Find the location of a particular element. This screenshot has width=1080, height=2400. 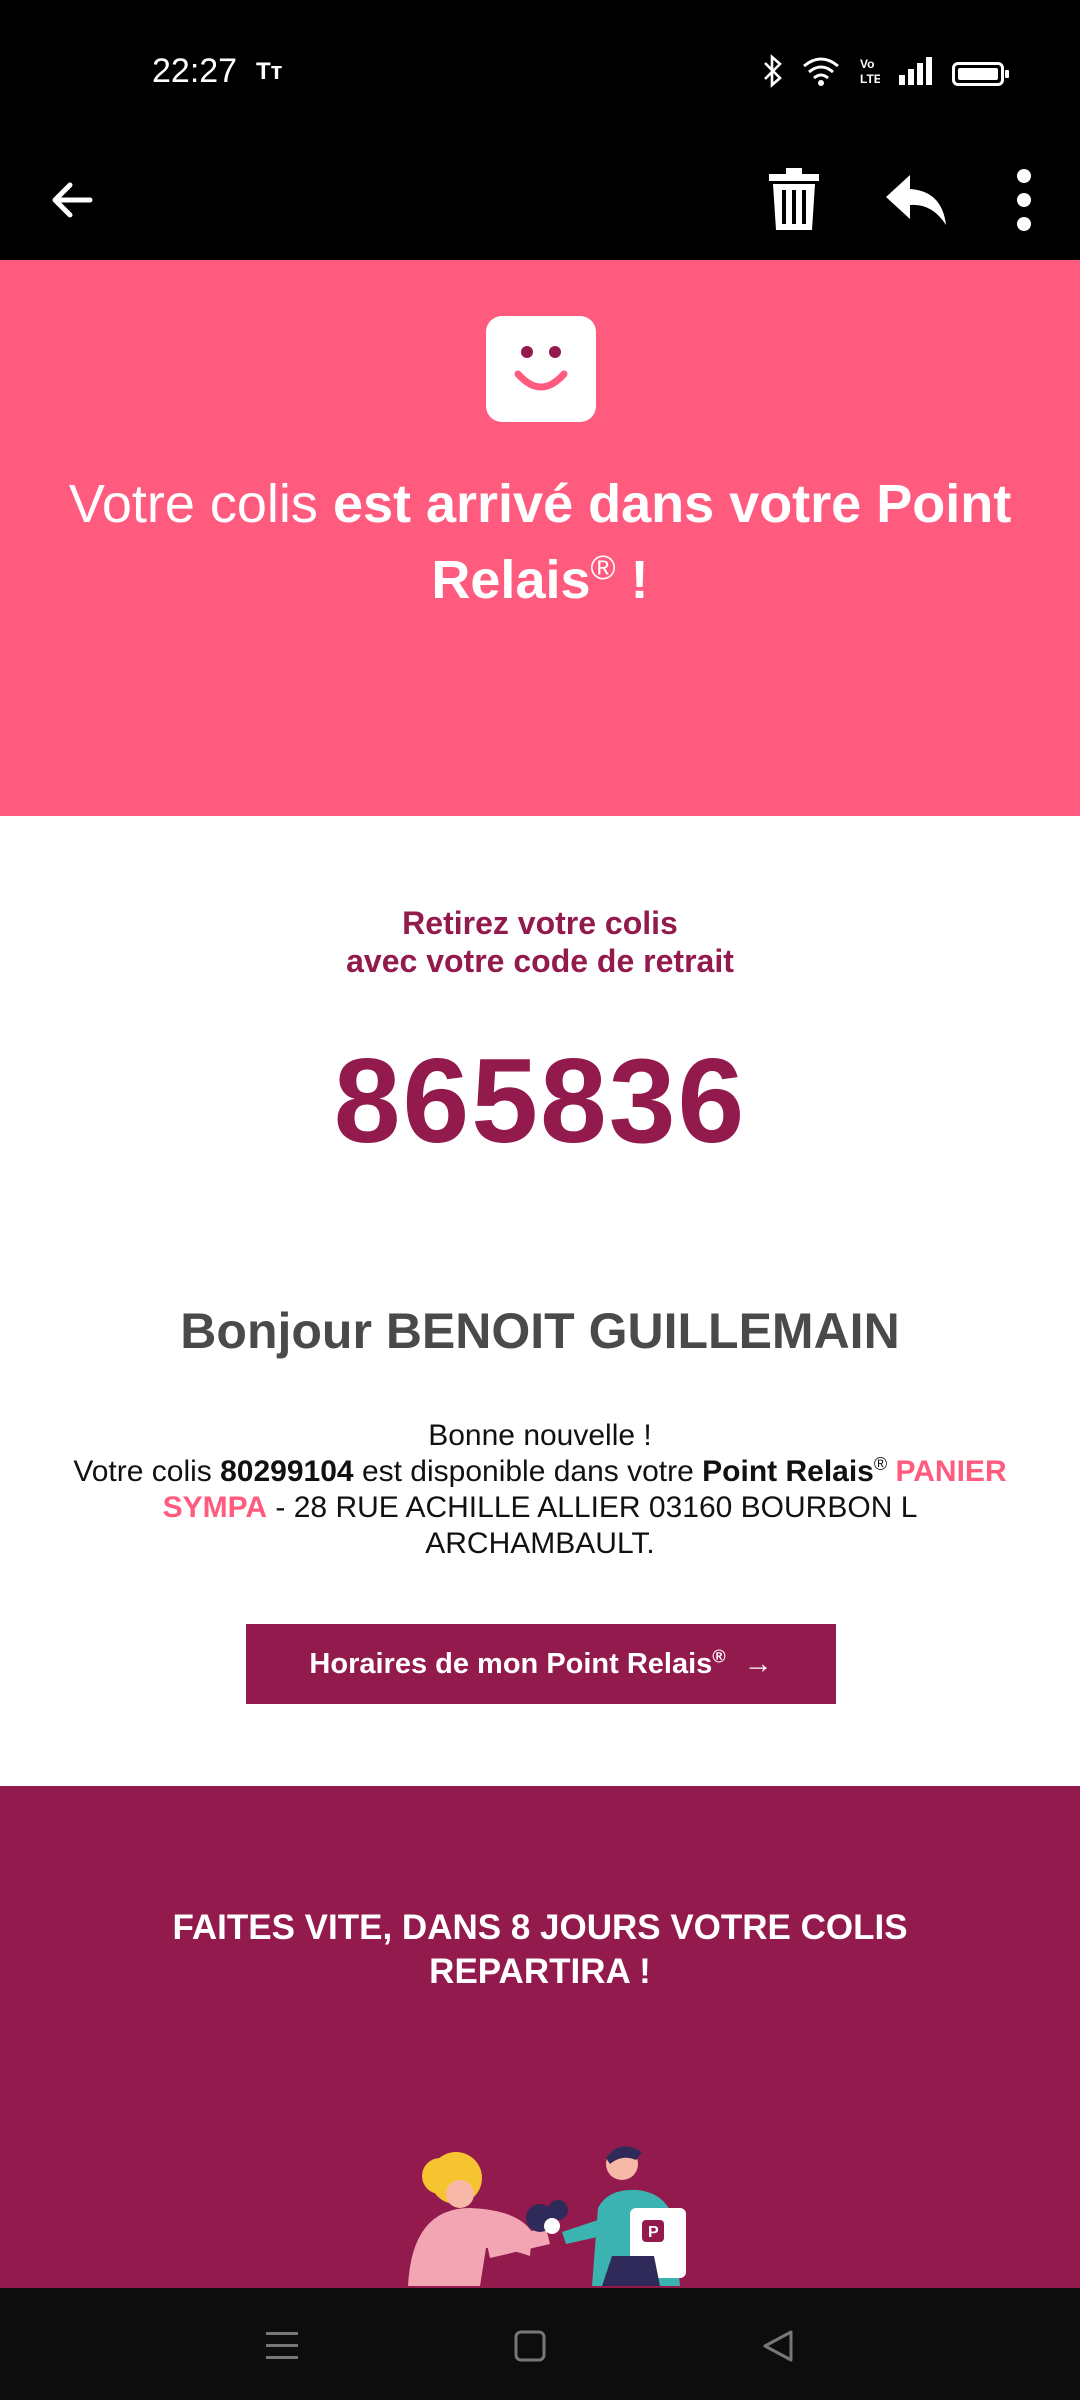

good-news-line: Bonne nouvelle ! is located at coordinates (540, 1435).